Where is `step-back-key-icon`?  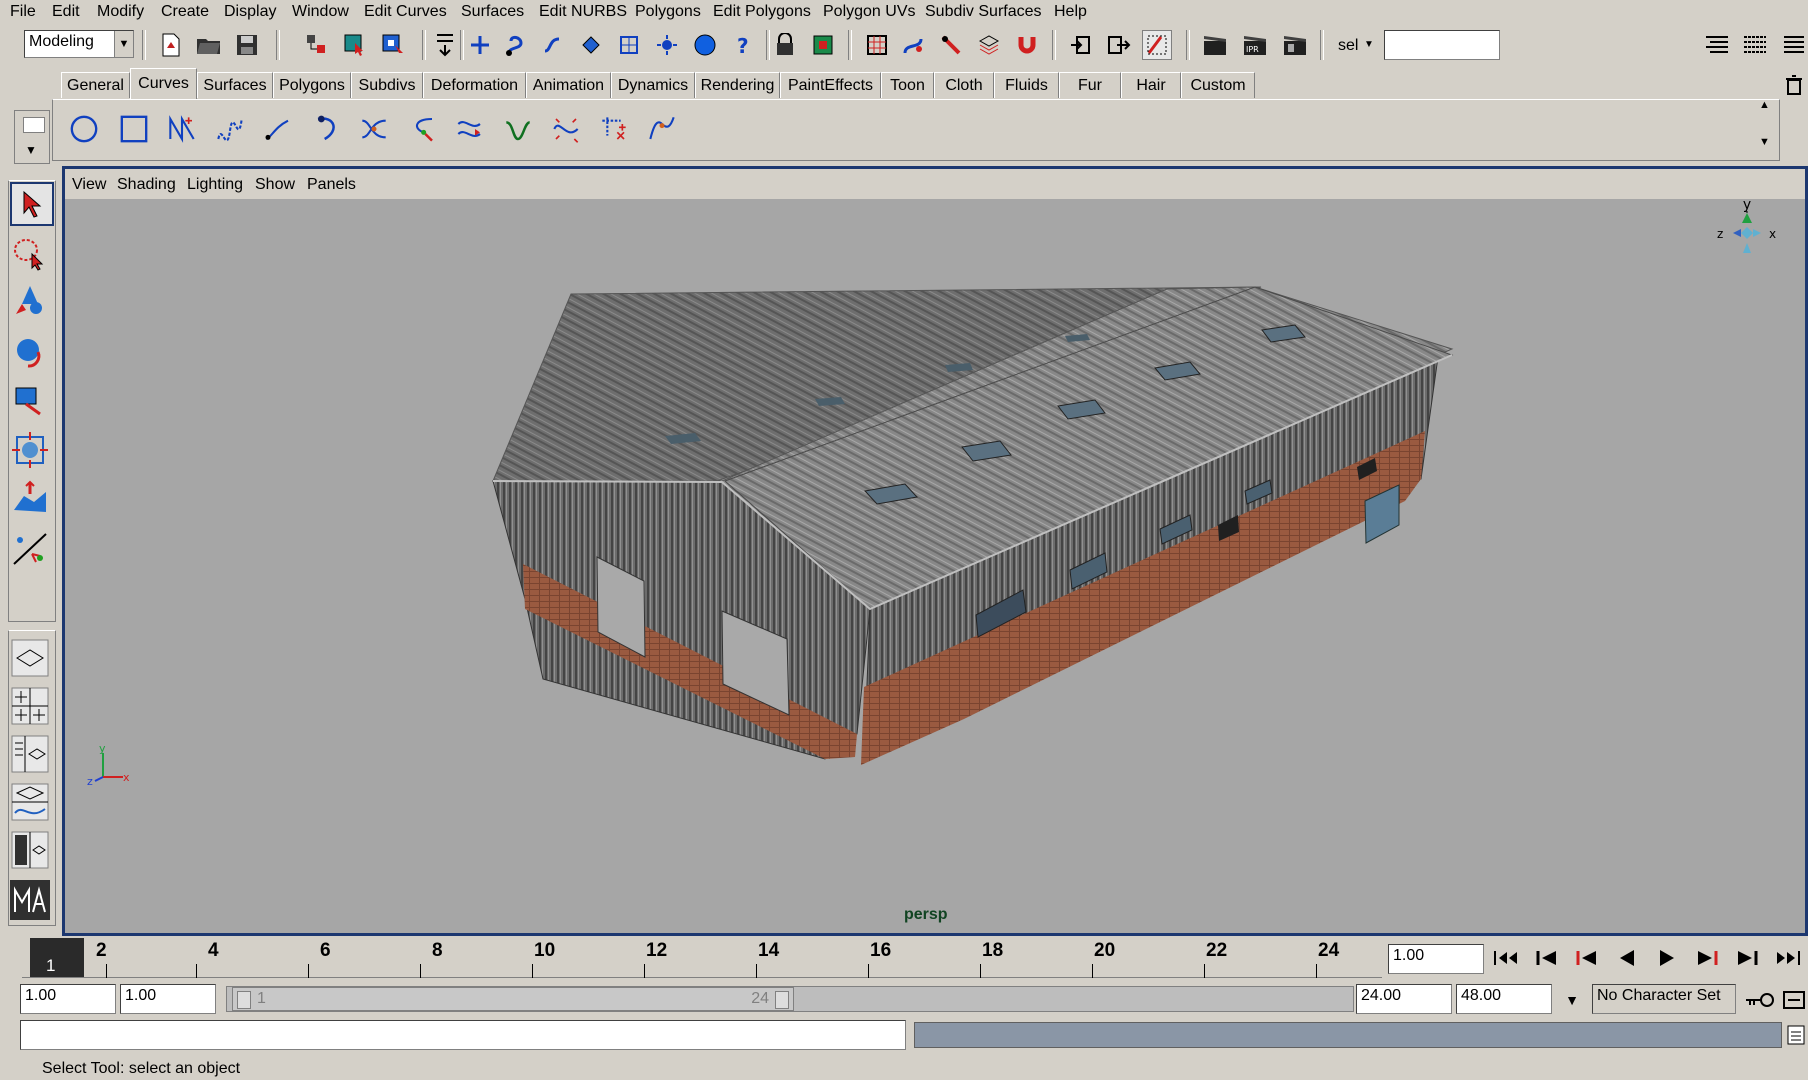 step-back-key-icon is located at coordinates (1587, 958).